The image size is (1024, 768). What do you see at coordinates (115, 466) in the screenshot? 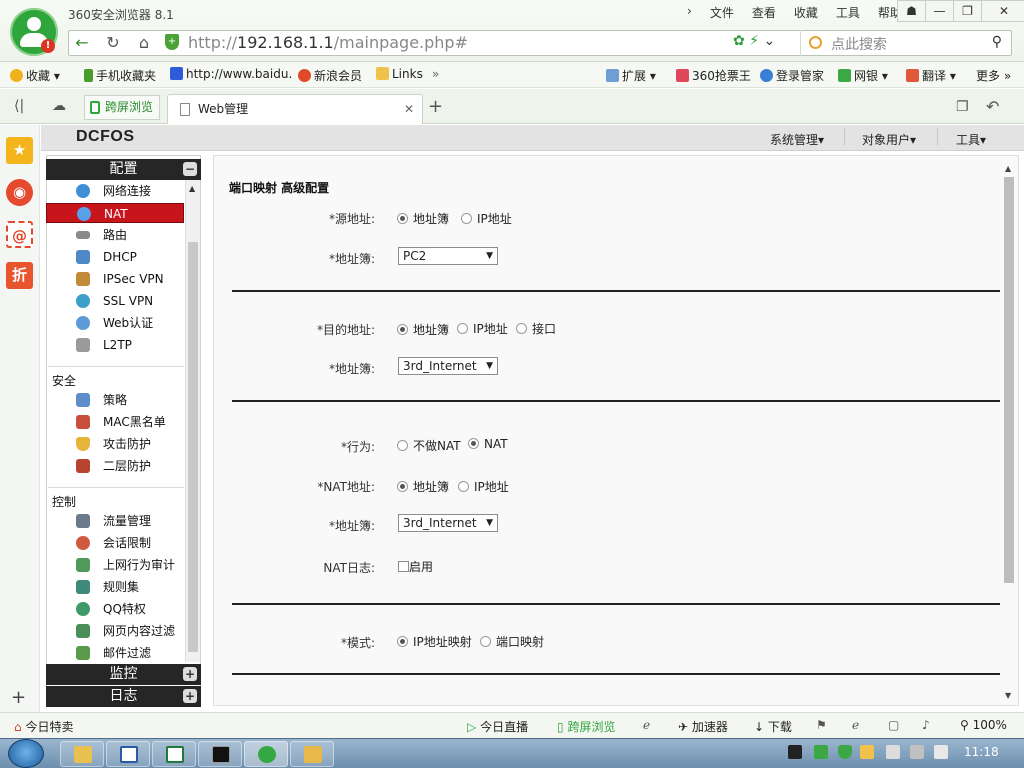
I see `nav-item-l2-defense: 二层防护` at bounding box center [115, 466].